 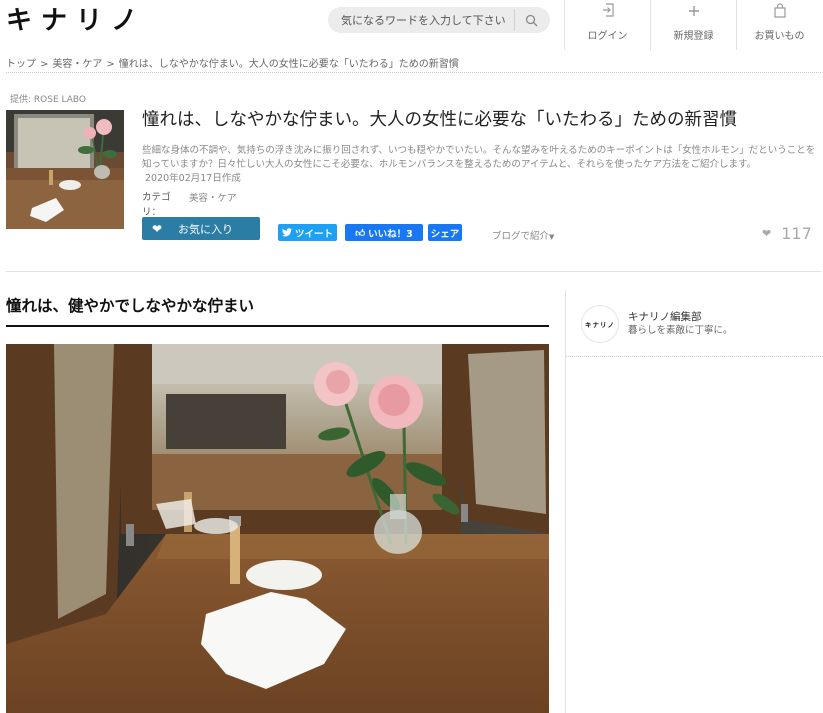 What do you see at coordinates (48, 100) in the screenshot?
I see `provider-credit: 提供: ROSE LABO` at bounding box center [48, 100].